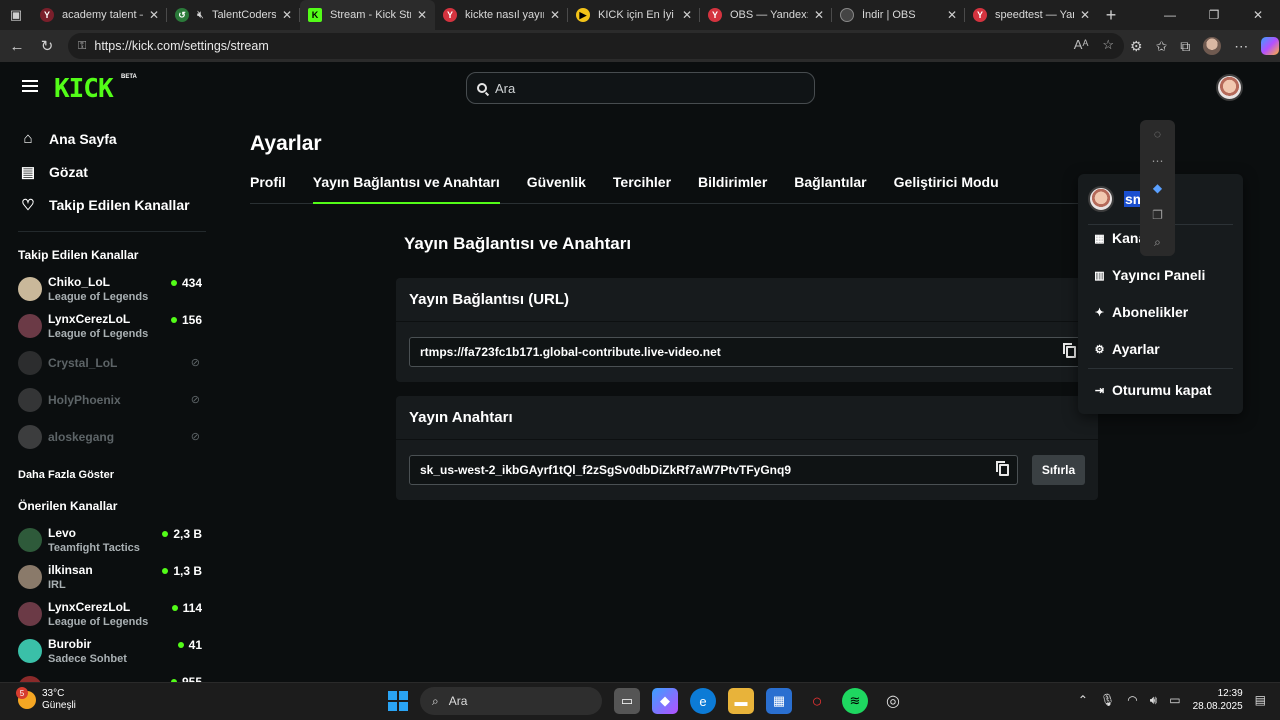 This screenshot has width=1280, height=720. What do you see at coordinates (779, 701) in the screenshot?
I see `store-icon: ▦` at bounding box center [779, 701].